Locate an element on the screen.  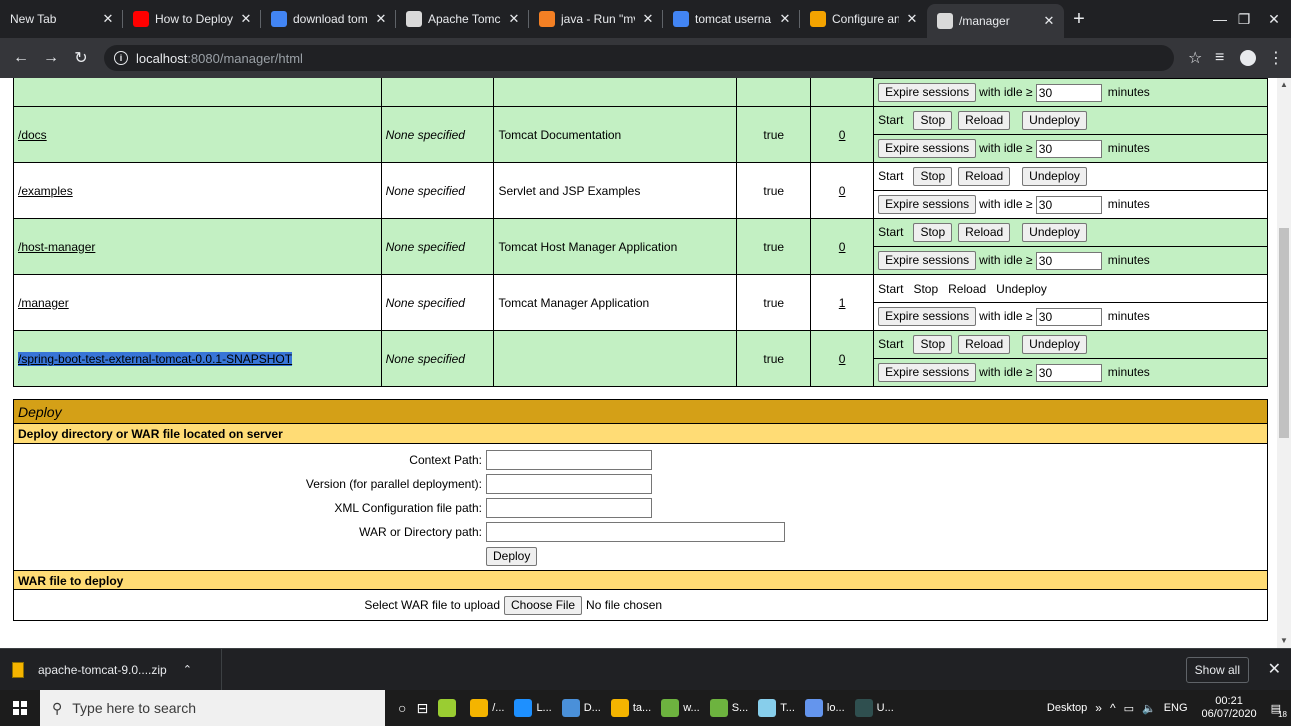
url-path: :8080/manager/html is located at coordinates (245, 58).